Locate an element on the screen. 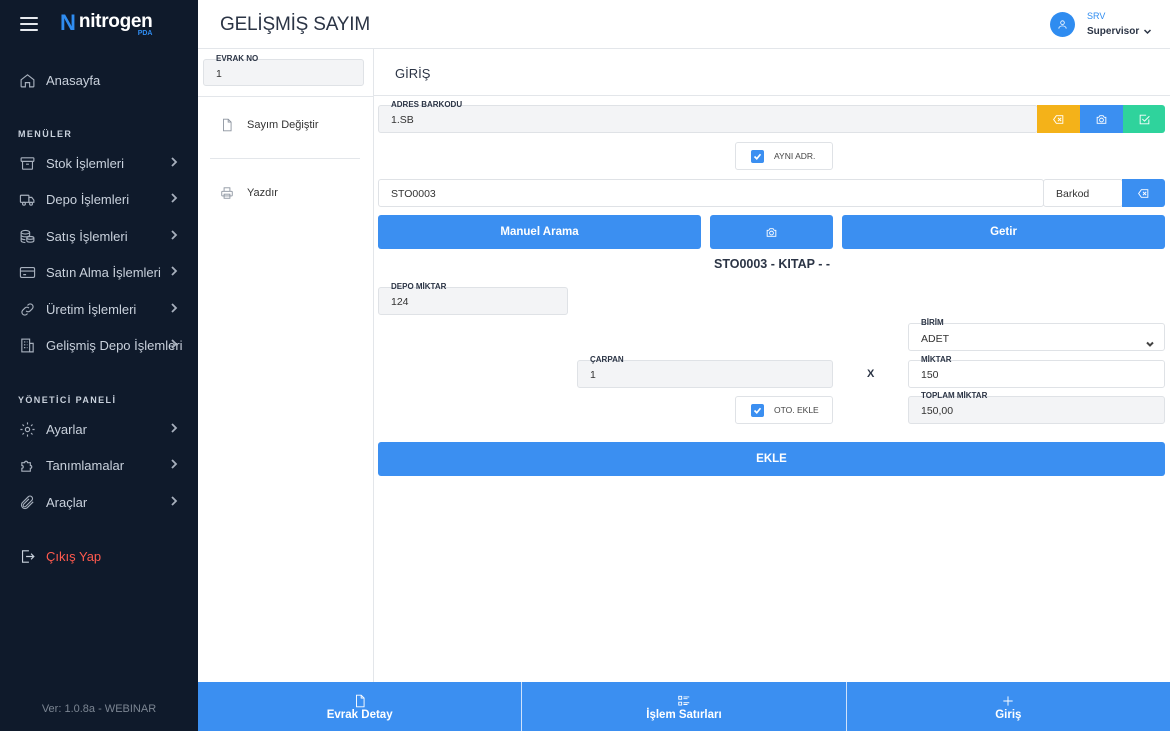 The width and height of the screenshot is (1170, 731). check-square-icon is located at coordinates (1144, 119).